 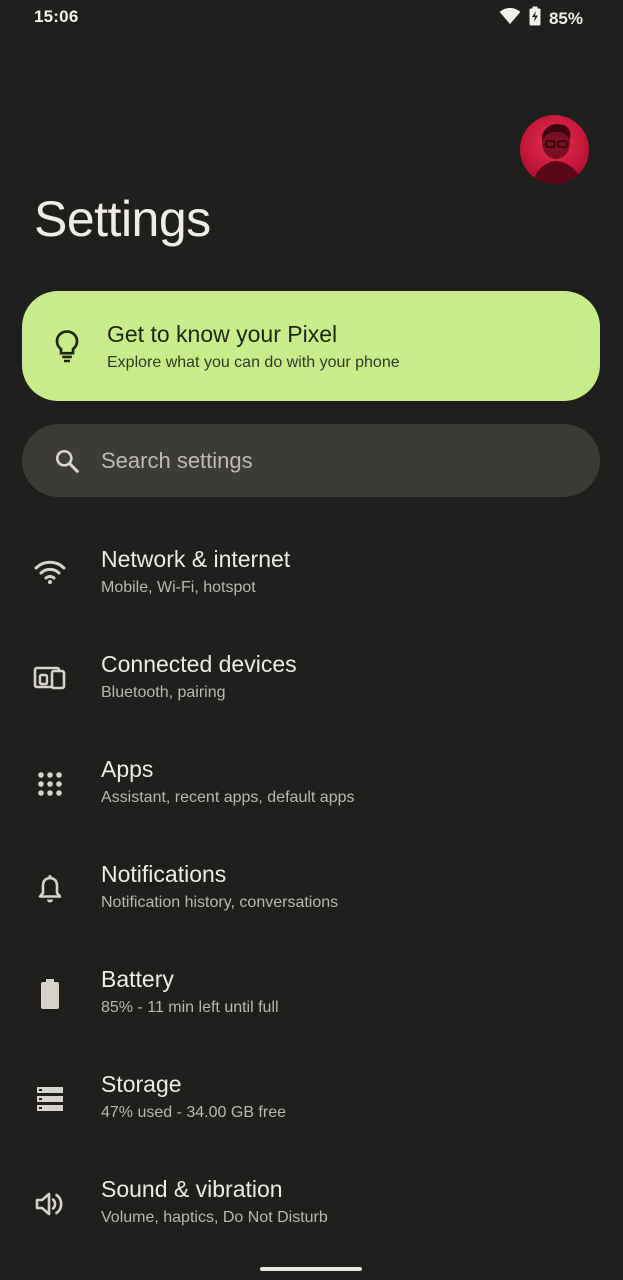 I want to click on setting-title: Sound & vibration, so click(x=192, y=1189).